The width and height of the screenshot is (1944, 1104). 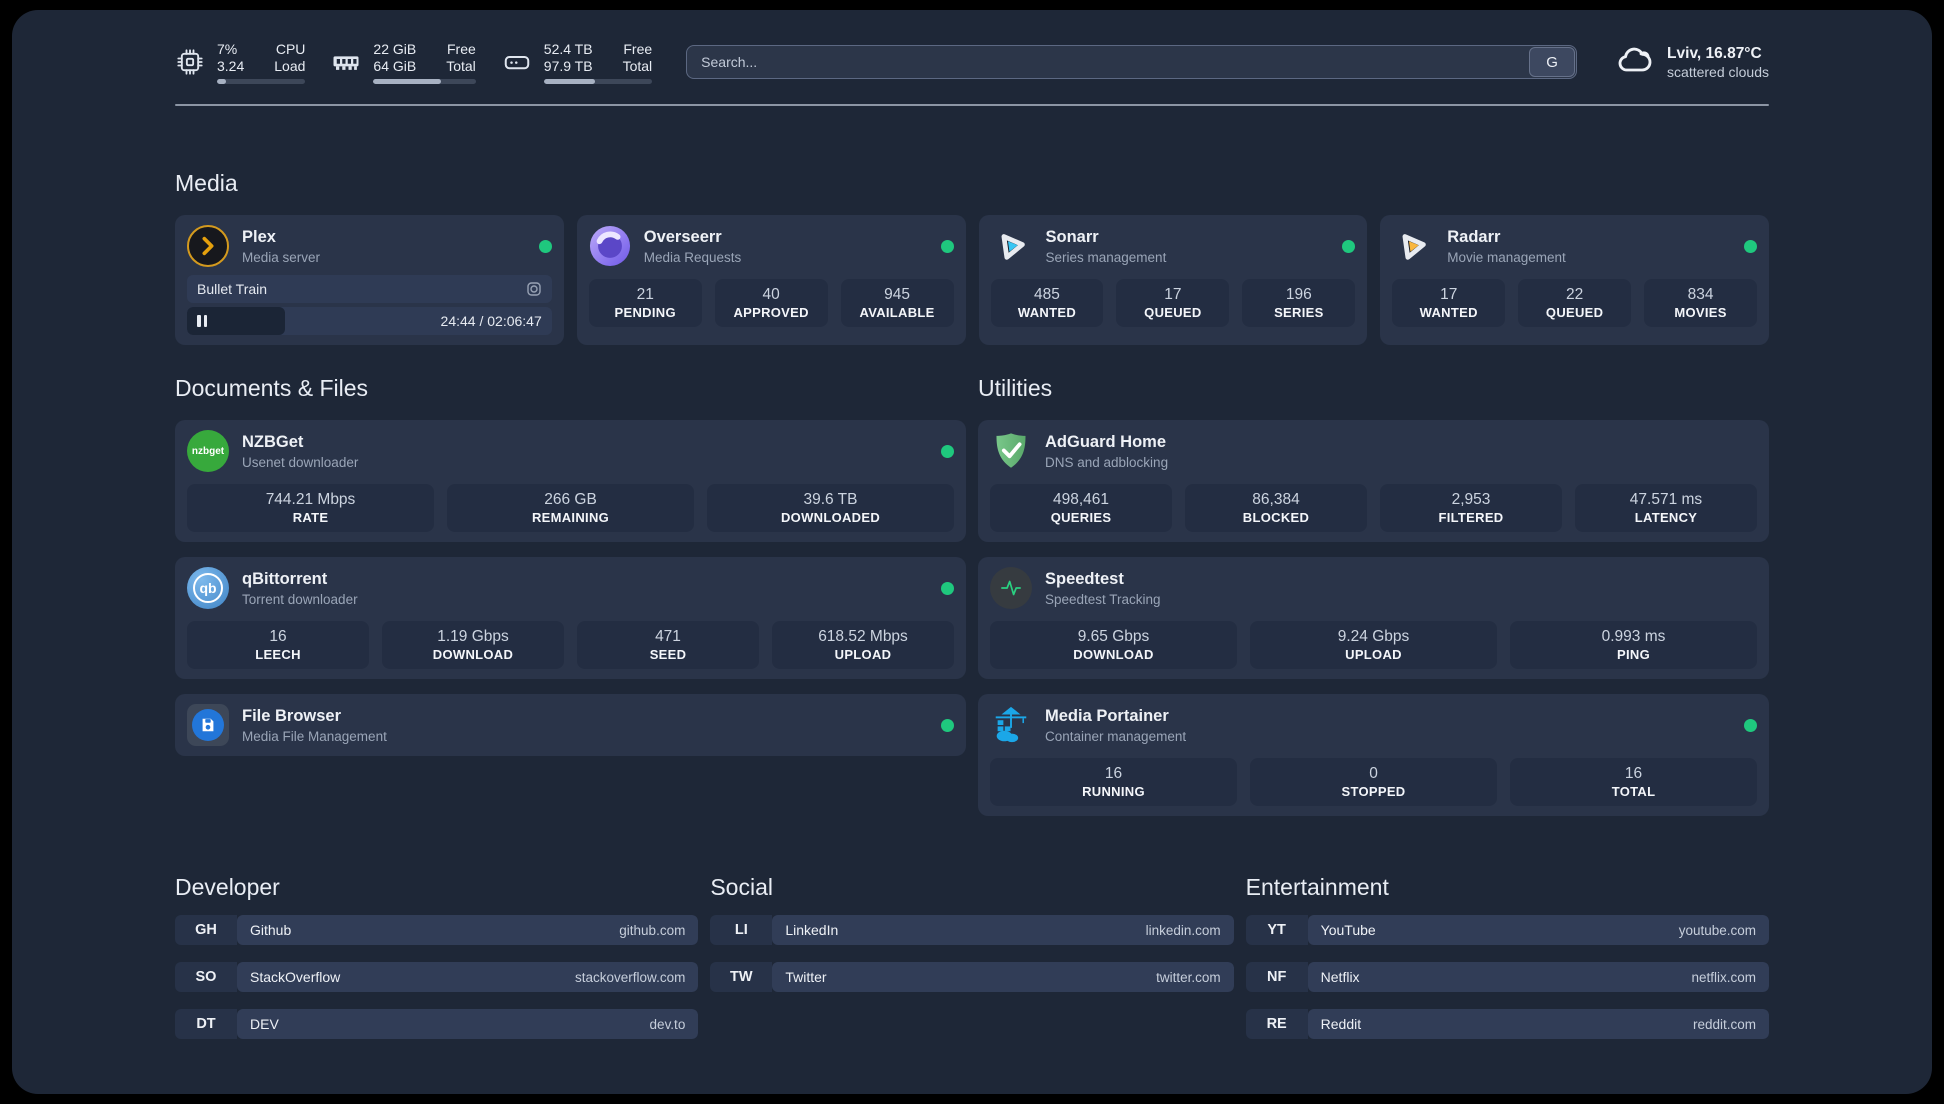 What do you see at coordinates (1633, 782) in the screenshot?
I see `stat-total: 16 TOTAL` at bounding box center [1633, 782].